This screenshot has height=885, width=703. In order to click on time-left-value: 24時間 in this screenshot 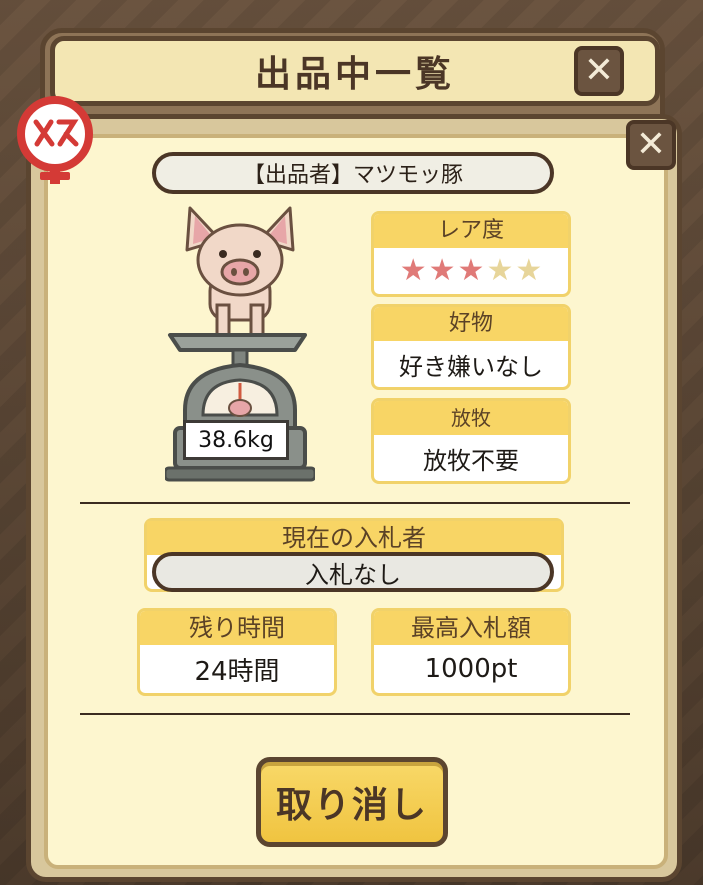, I will do `click(237, 671)`.